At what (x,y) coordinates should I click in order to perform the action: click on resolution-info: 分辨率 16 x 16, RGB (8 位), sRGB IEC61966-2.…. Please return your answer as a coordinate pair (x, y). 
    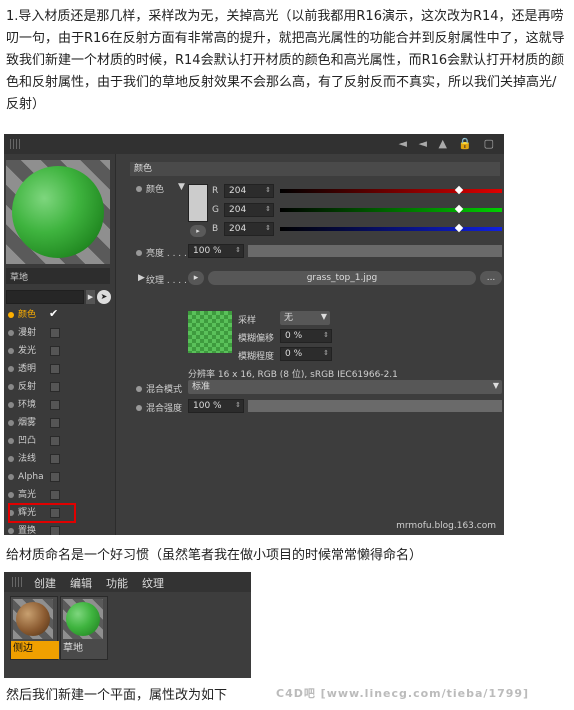
    Looking at the image, I should click on (293, 375).